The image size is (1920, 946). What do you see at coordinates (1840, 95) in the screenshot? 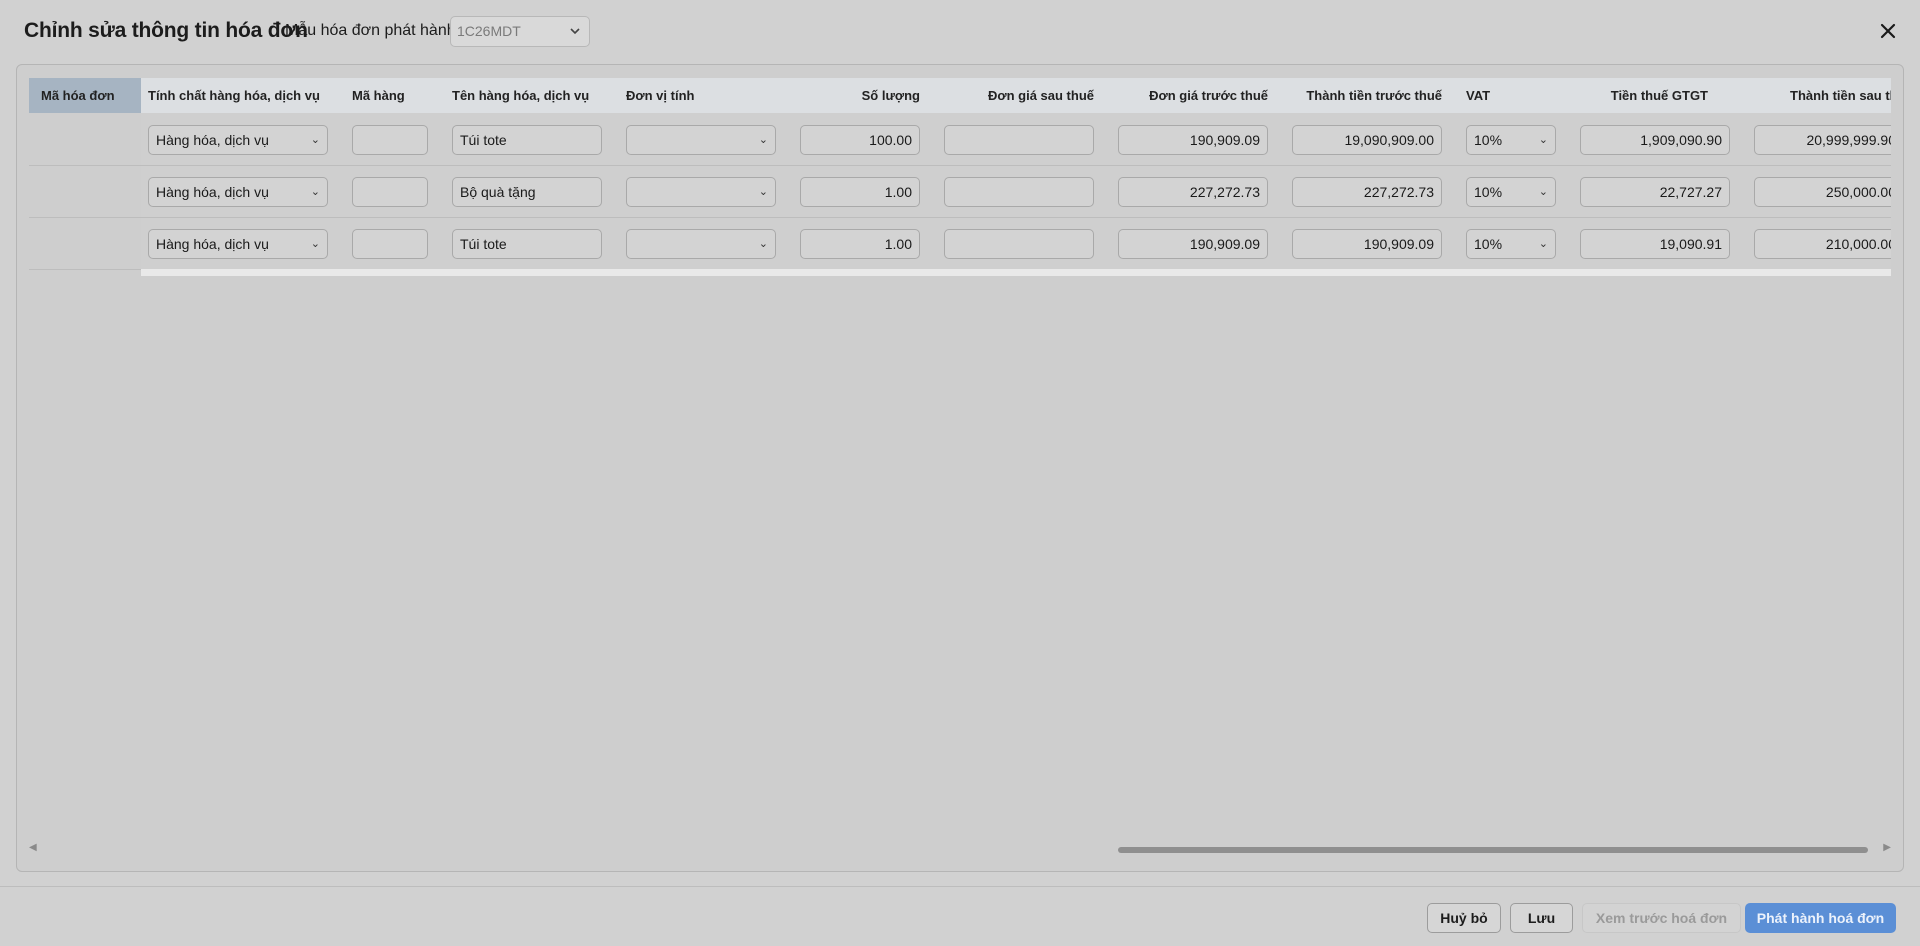
I see `col-amount-after-tax: Thành tiền sau thu` at bounding box center [1840, 95].